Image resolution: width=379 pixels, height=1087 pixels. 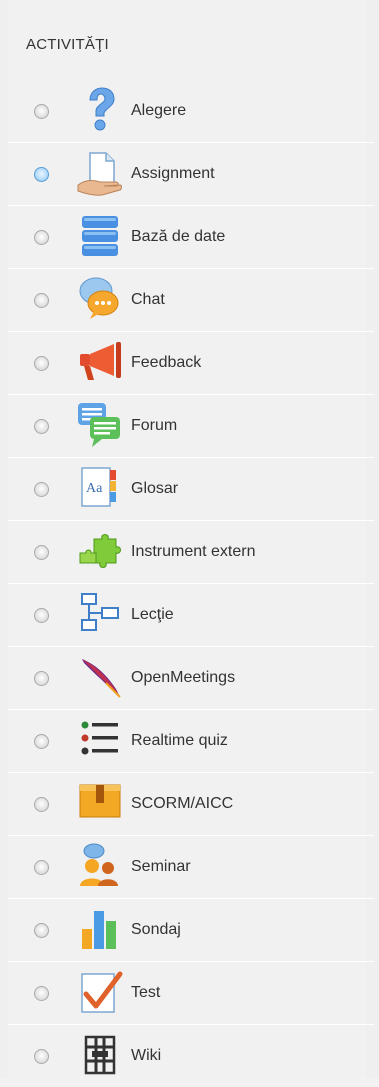 I want to click on activity-option-scorm-aicc: SCORM/AICC, so click(x=191, y=804).